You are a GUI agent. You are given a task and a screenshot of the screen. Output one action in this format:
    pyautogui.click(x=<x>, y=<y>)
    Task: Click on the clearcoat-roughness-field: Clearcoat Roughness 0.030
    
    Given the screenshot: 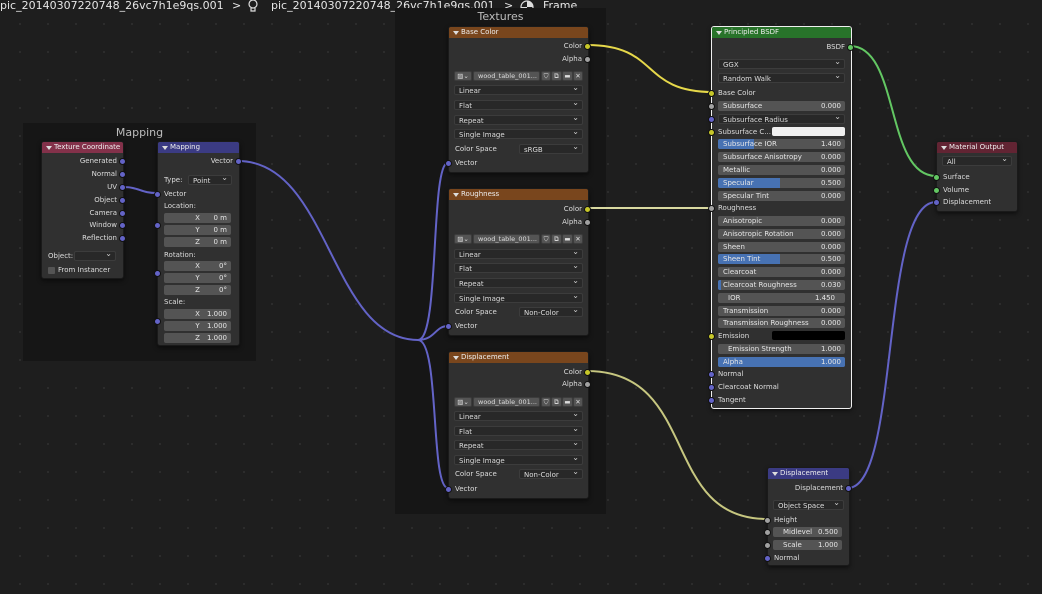 What is the action you would take?
    pyautogui.click(x=781, y=285)
    